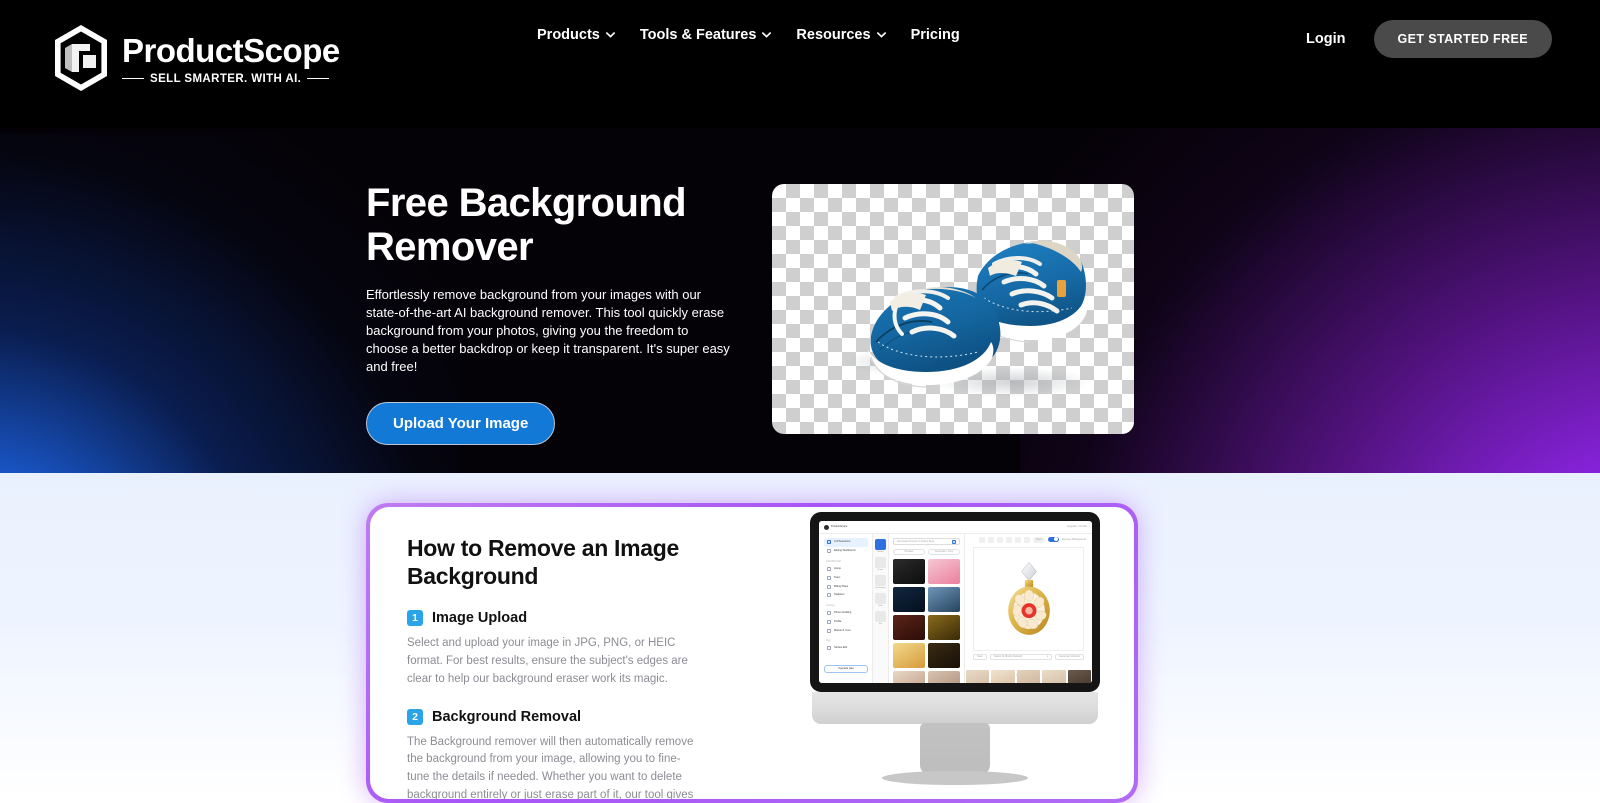 The height and width of the screenshot is (803, 1600). I want to click on mock-app-topbar: ProductScope Upgrade / Credits, so click(955, 527).